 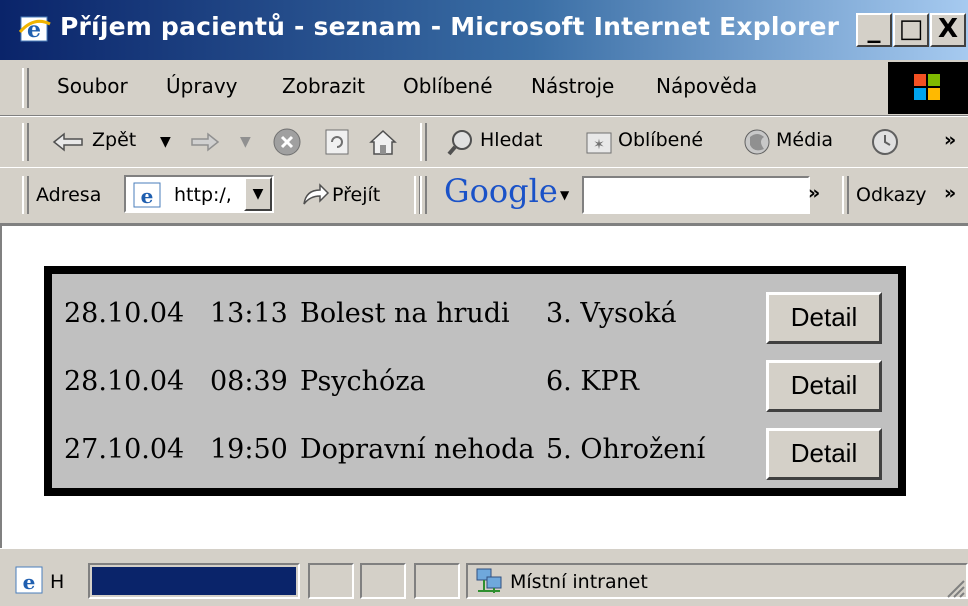 What do you see at coordinates (57, 582) in the screenshot?
I see `status-text: H` at bounding box center [57, 582].